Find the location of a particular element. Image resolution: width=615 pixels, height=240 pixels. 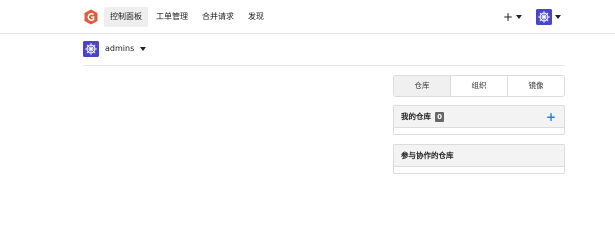

dashboard-tabs: 仓库 组织 镜像 is located at coordinates (479, 86).